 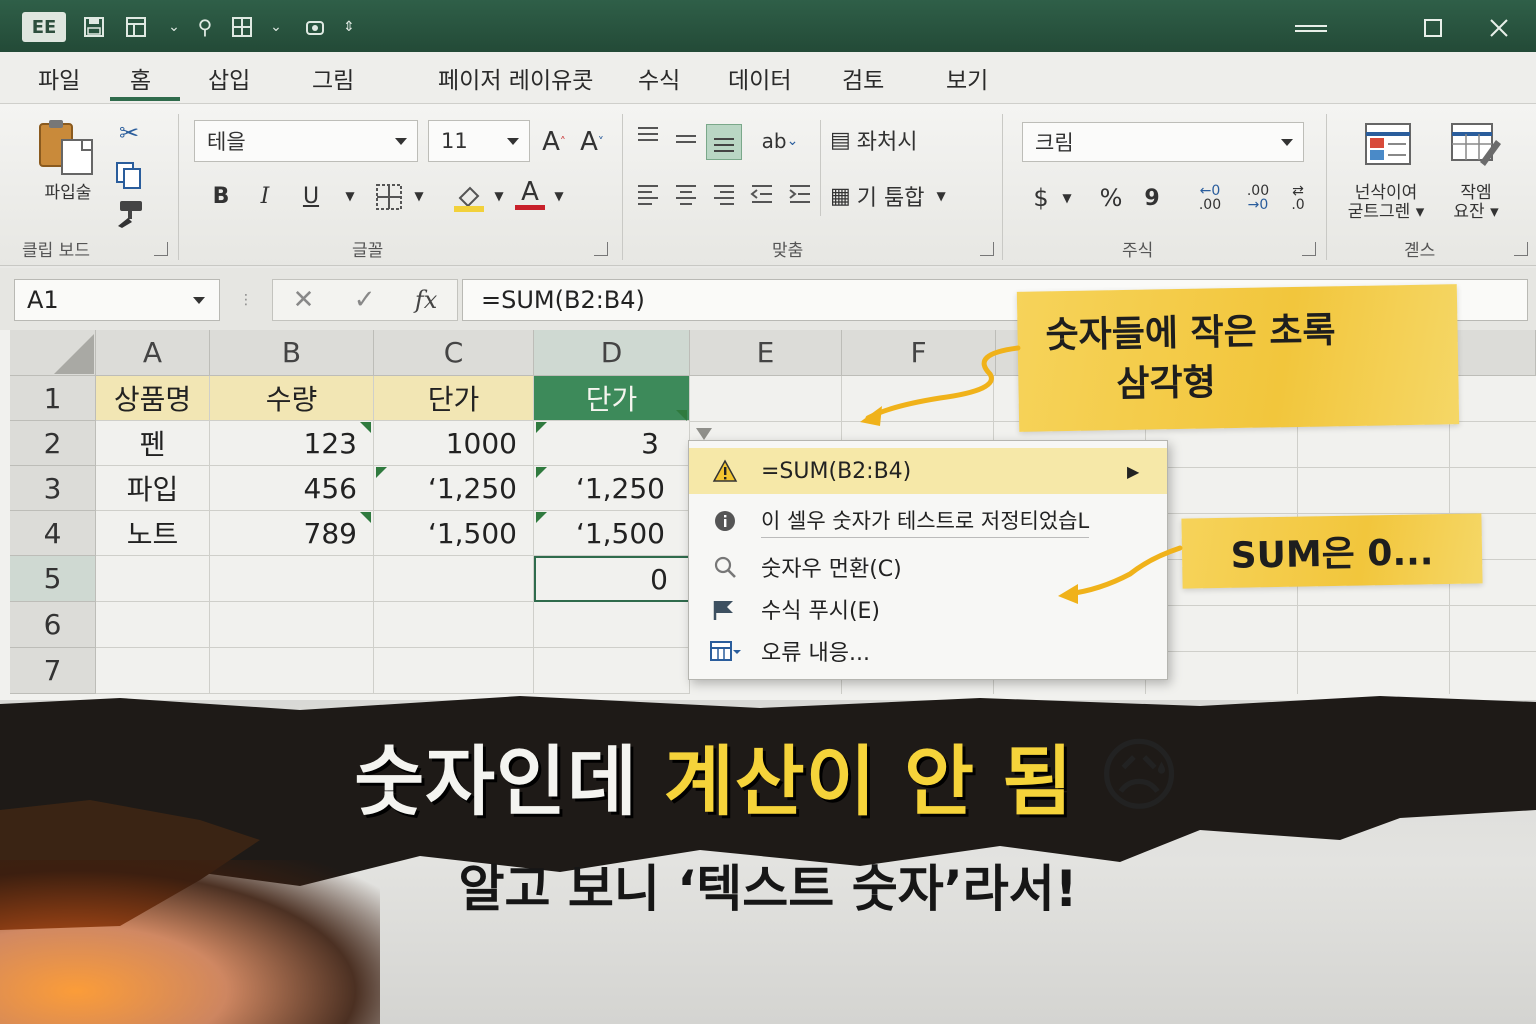 I want to click on tab-page-layout: 페이저 레이유콧, so click(x=515, y=78).